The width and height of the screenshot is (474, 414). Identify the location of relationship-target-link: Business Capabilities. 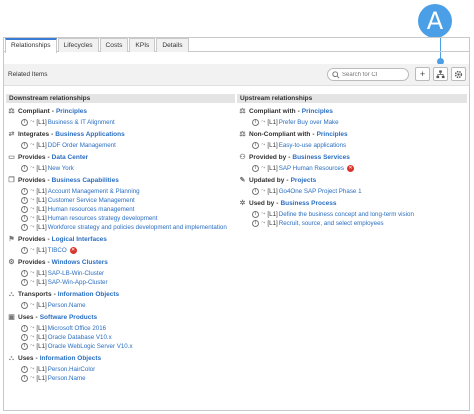
(85, 181).